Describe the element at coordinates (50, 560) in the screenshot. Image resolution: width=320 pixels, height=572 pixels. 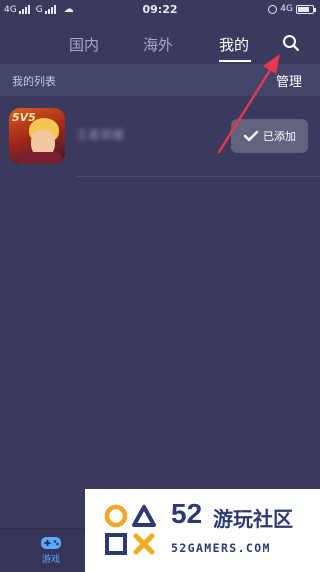
I see `nav-games-label: 游戏` at that location.